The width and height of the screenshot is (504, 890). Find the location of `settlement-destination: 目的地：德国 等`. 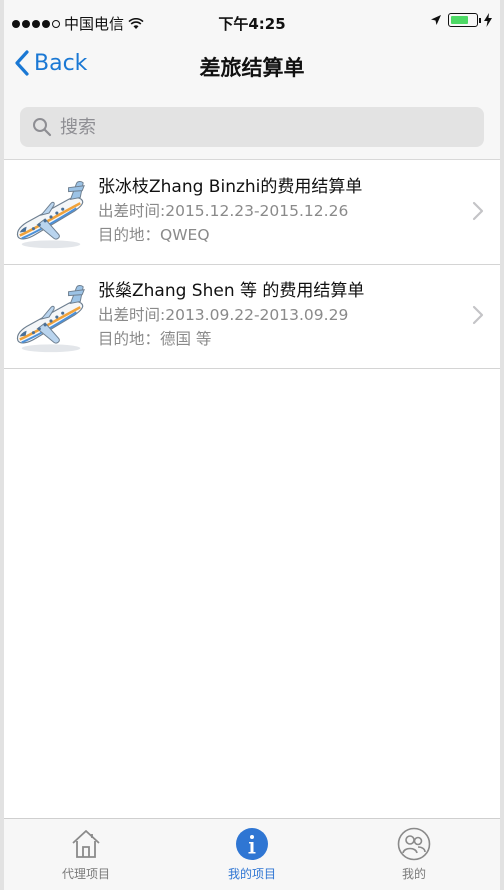

settlement-destination: 目的地：德国 等 is located at coordinates (155, 339).